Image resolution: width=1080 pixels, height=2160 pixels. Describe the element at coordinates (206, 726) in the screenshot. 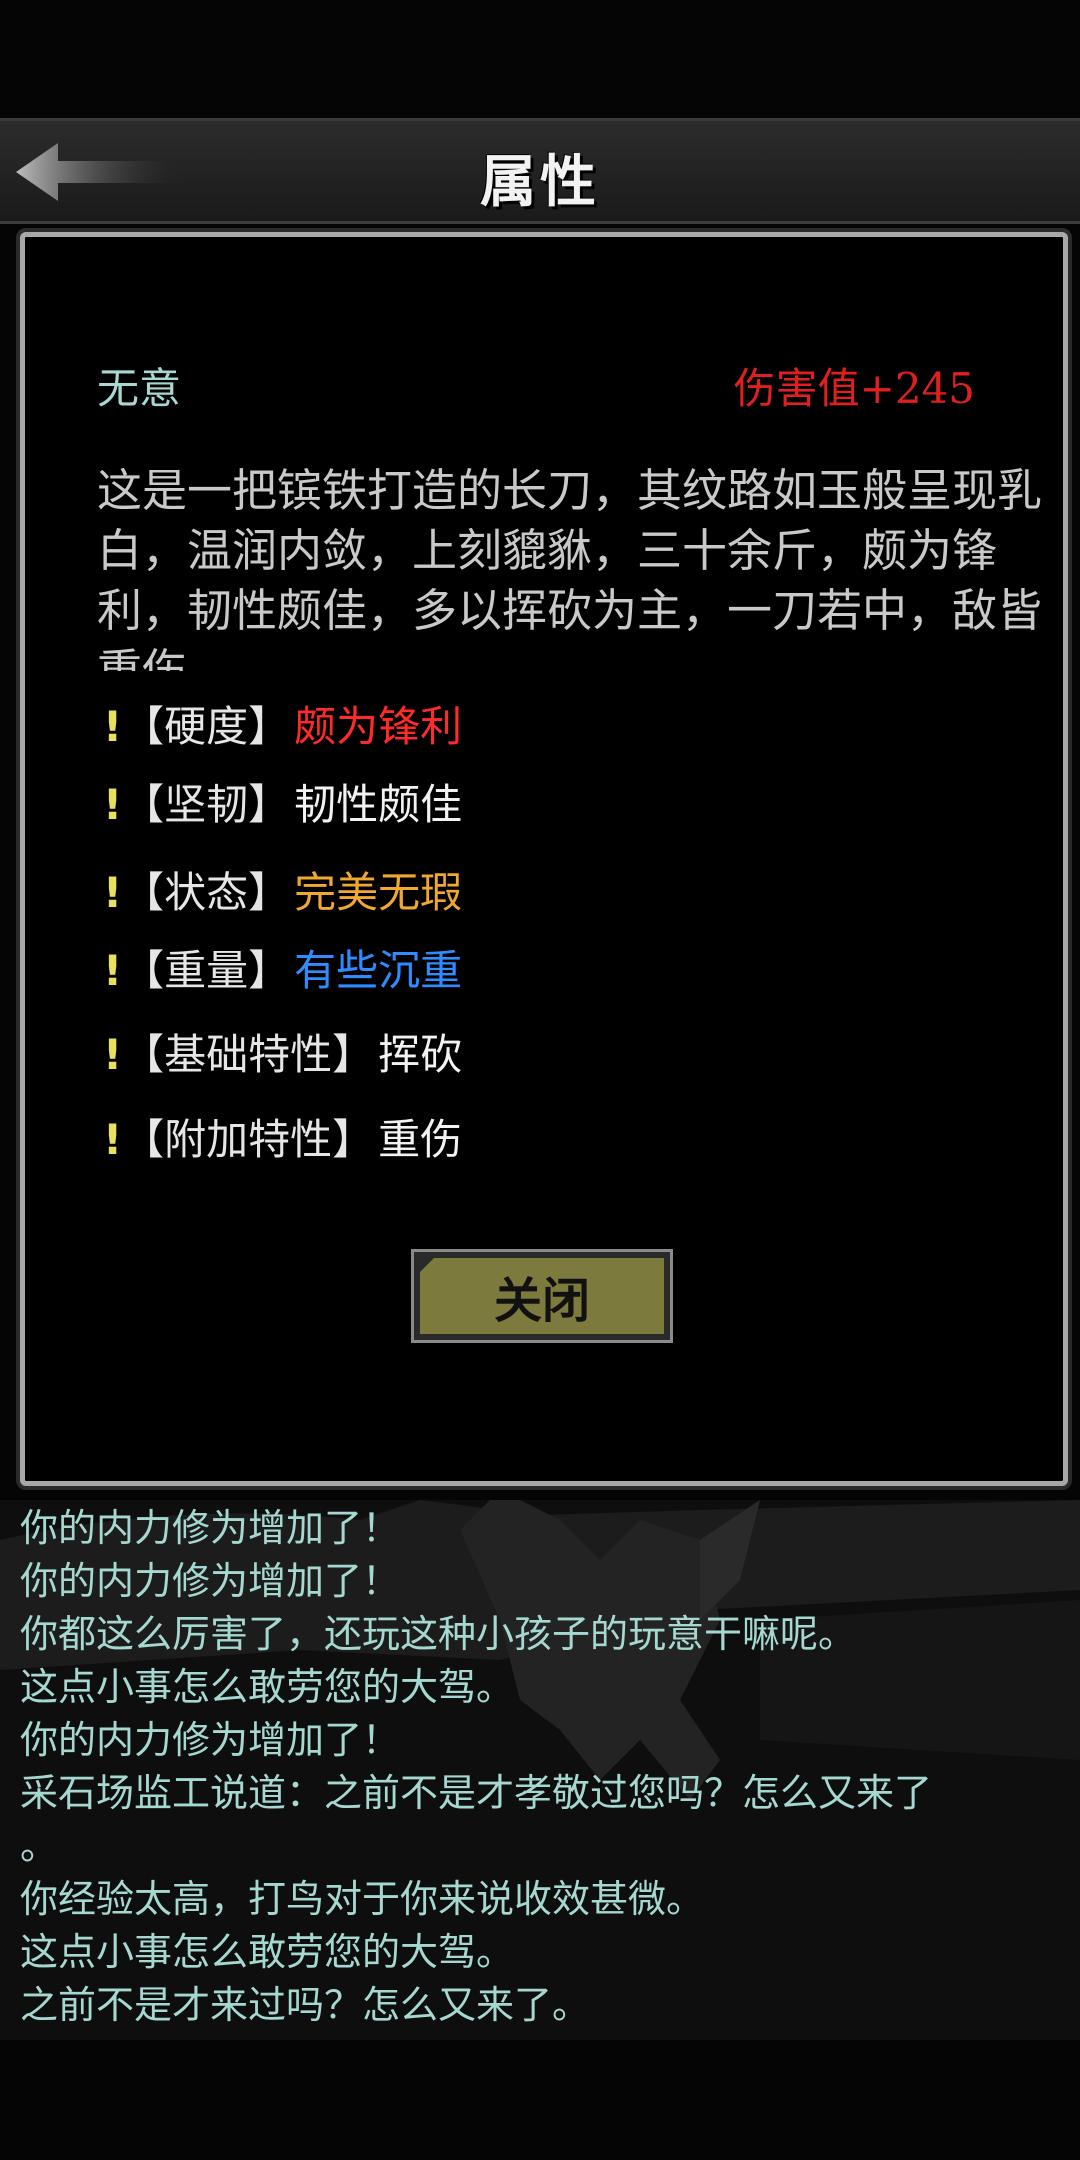

I see `attribute-key: 【硬度】` at that location.